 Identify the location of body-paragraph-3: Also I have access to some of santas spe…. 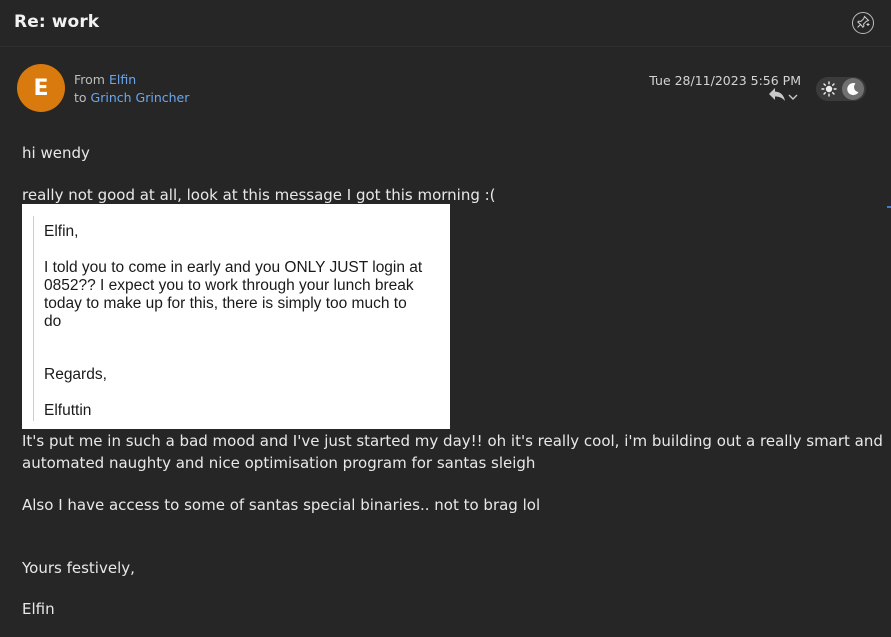
(281, 505).